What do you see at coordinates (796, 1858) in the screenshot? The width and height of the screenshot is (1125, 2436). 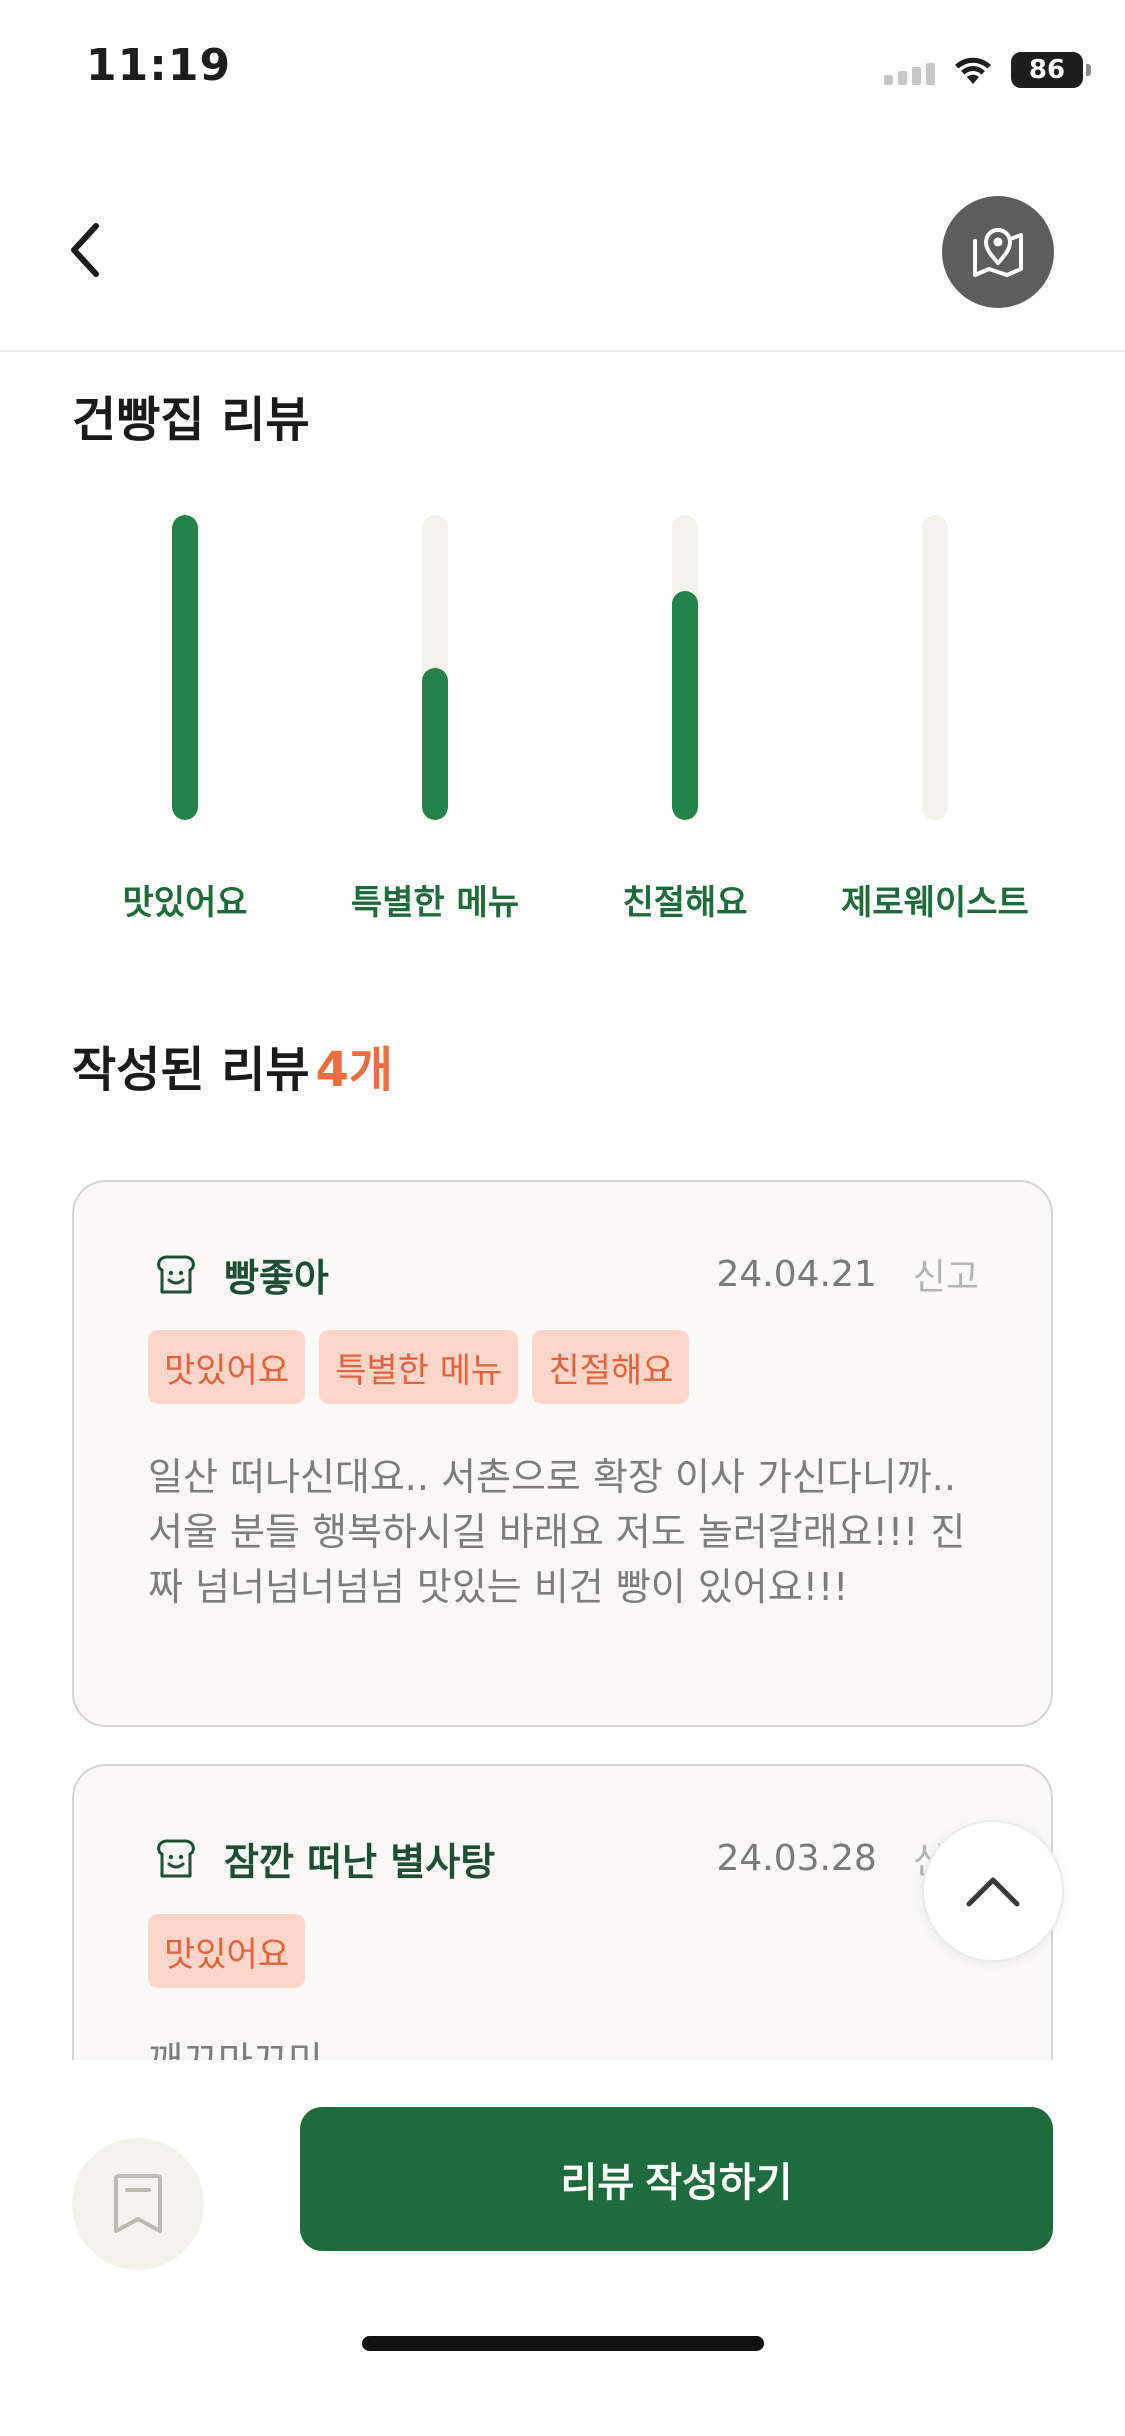 I see `review-date: 24.03.28` at bounding box center [796, 1858].